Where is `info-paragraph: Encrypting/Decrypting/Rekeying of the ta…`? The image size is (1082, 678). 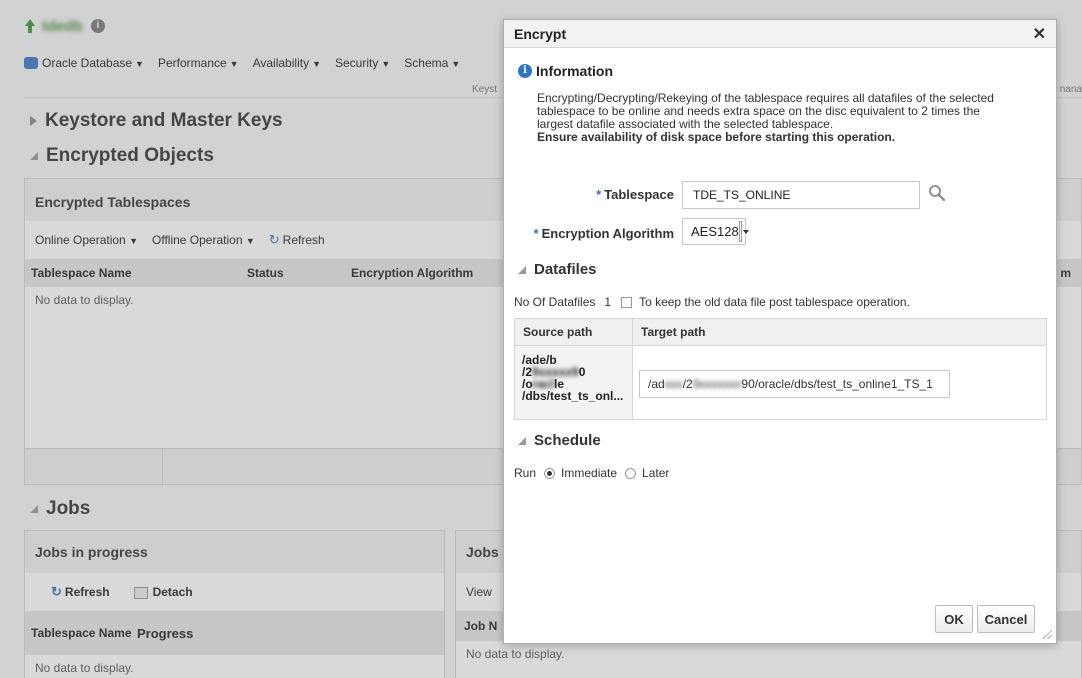 info-paragraph: Encrypting/Decrypting/Rekeying of the ta… is located at coordinates (765, 111).